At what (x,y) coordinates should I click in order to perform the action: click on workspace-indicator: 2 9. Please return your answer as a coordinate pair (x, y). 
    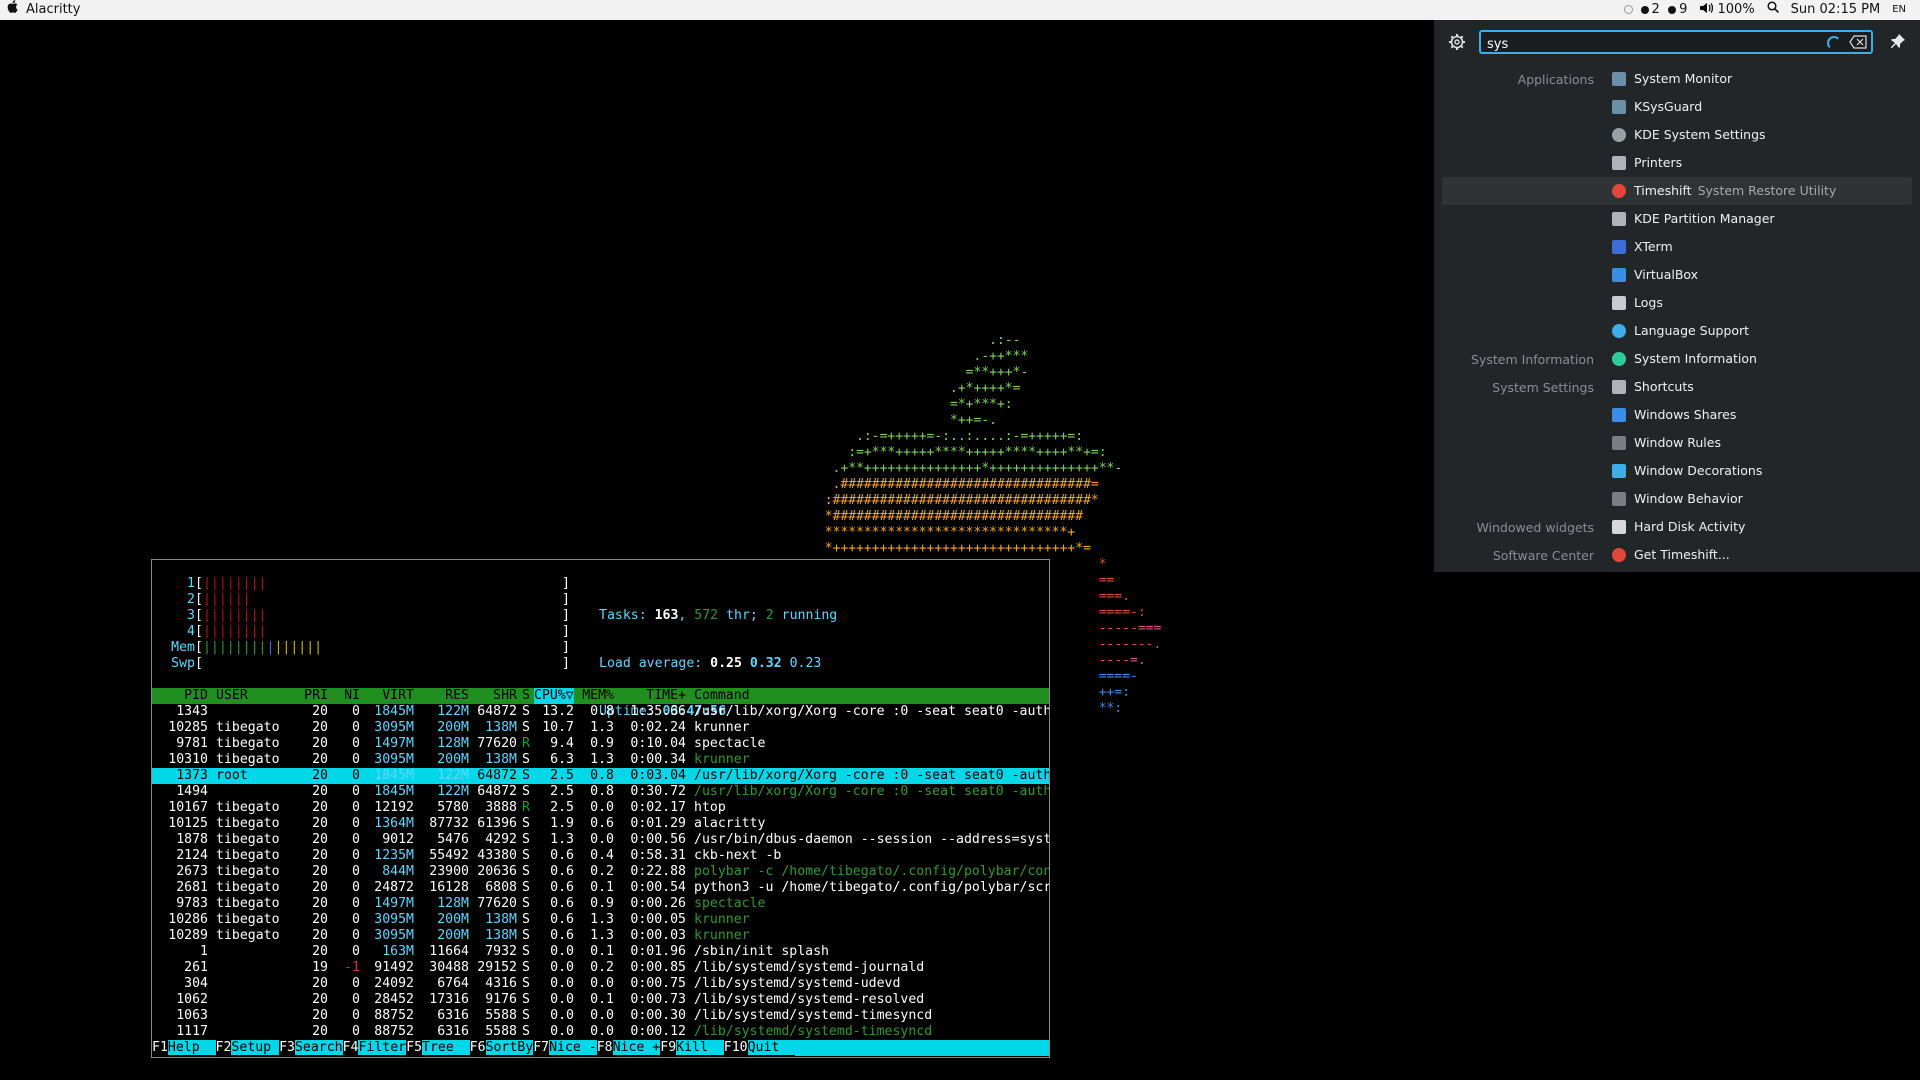
    Looking at the image, I should click on (1655, 10).